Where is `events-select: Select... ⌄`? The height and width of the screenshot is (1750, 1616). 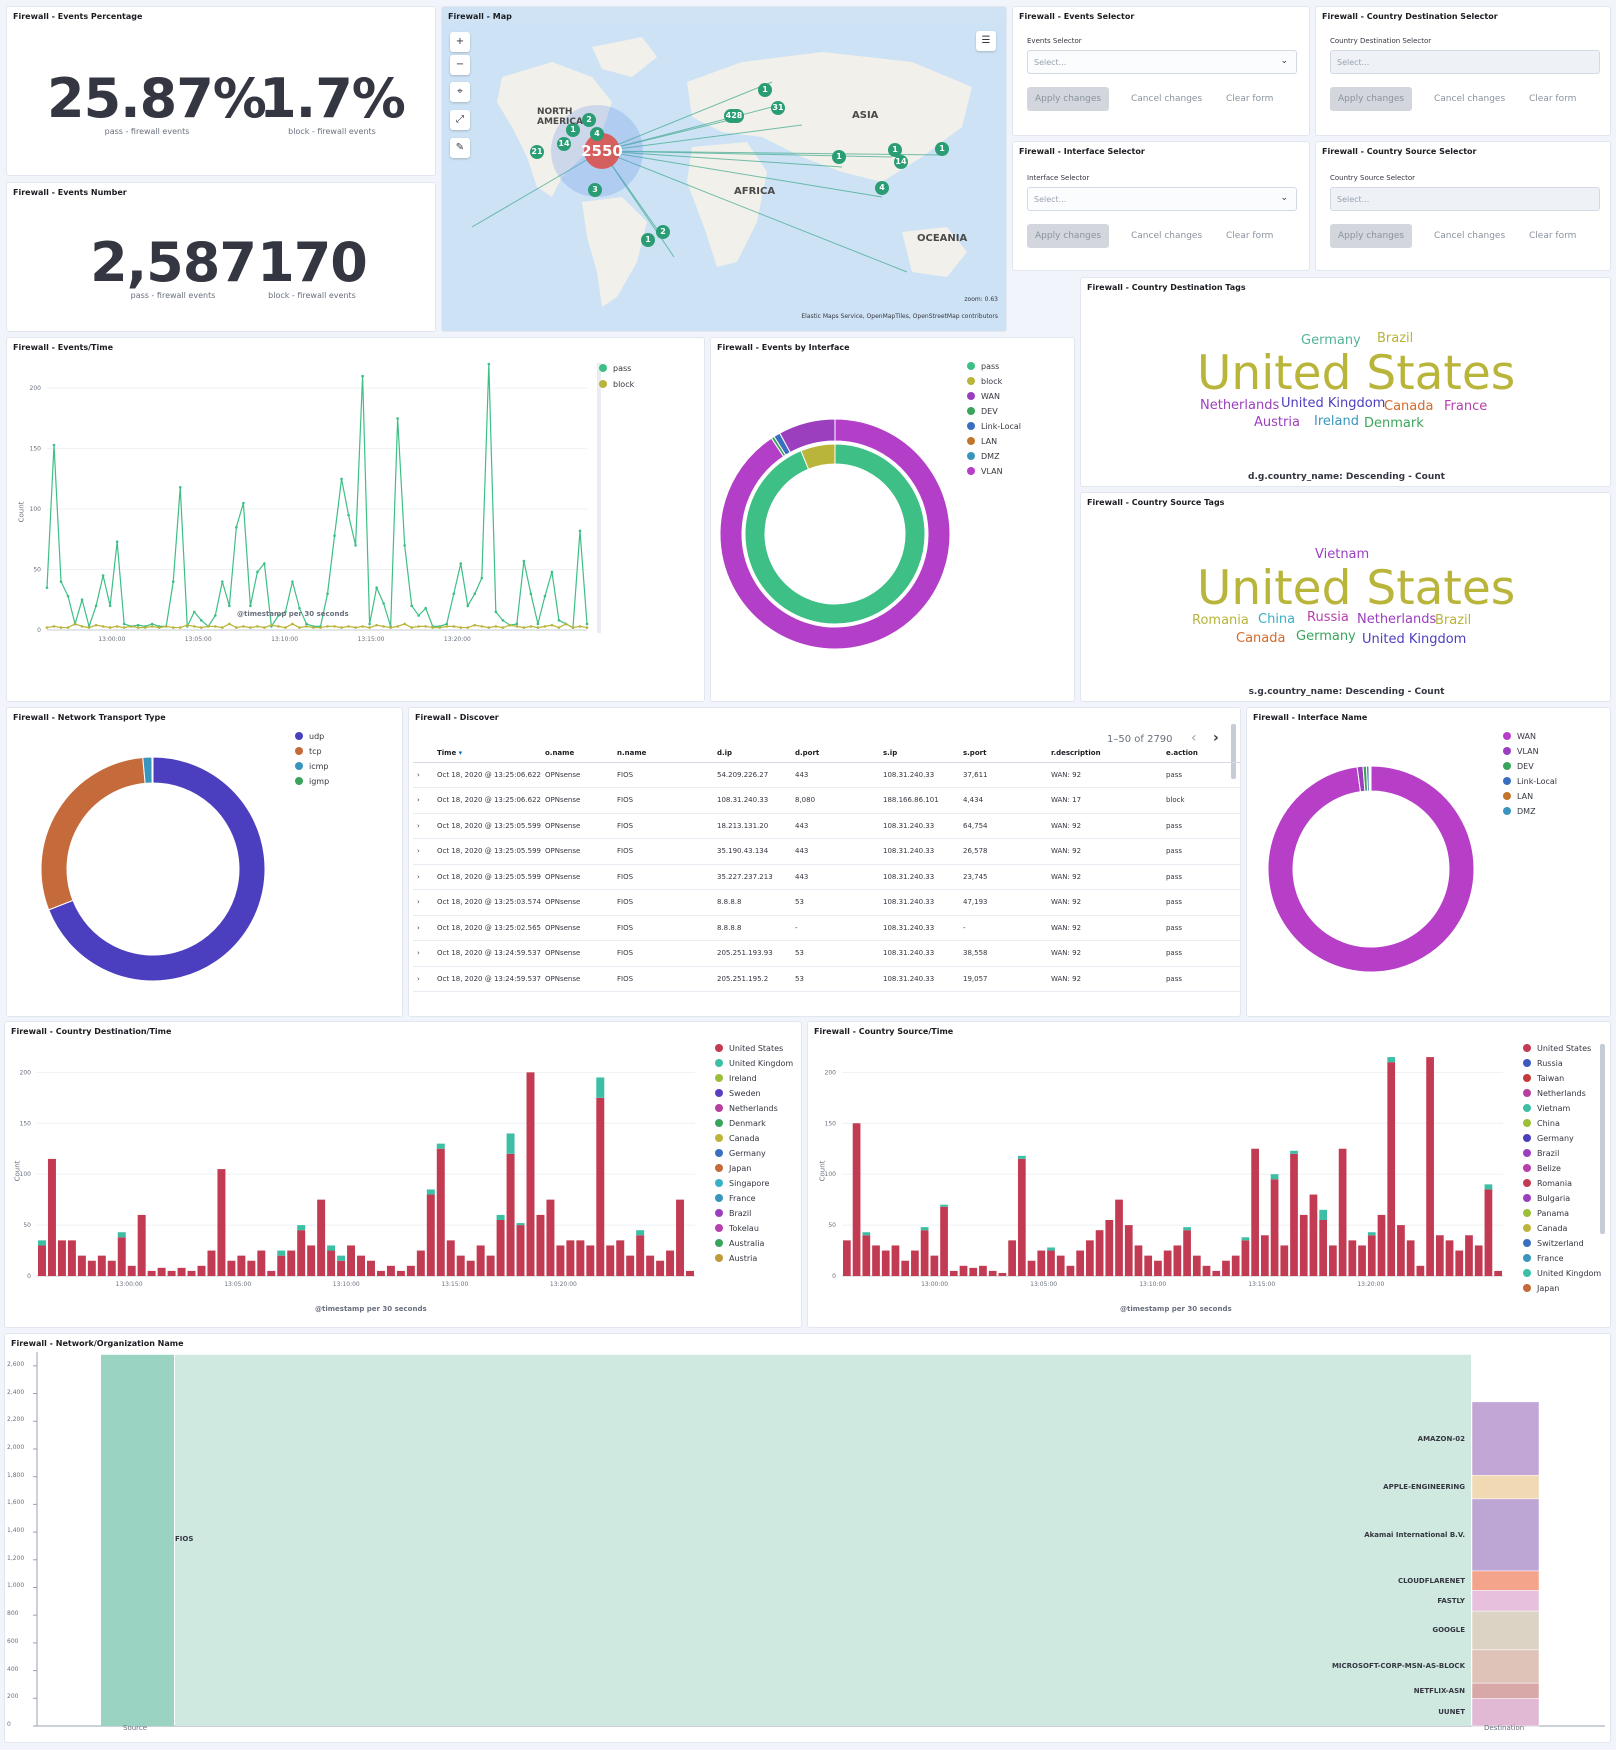 events-select: Select... ⌄ is located at coordinates (1162, 62).